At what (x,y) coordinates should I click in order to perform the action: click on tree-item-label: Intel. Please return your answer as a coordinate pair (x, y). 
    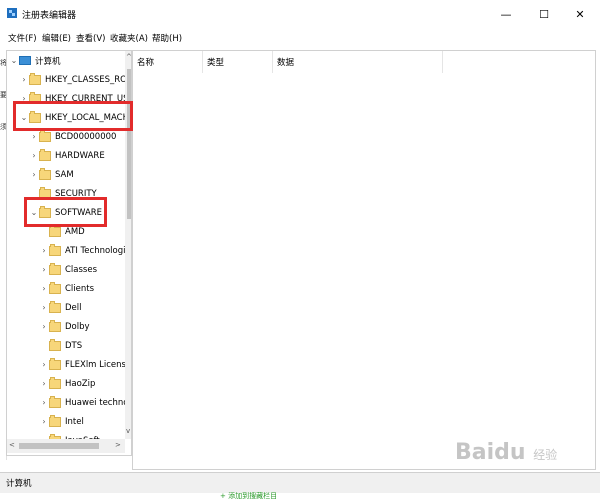
    Looking at the image, I should click on (74, 421).